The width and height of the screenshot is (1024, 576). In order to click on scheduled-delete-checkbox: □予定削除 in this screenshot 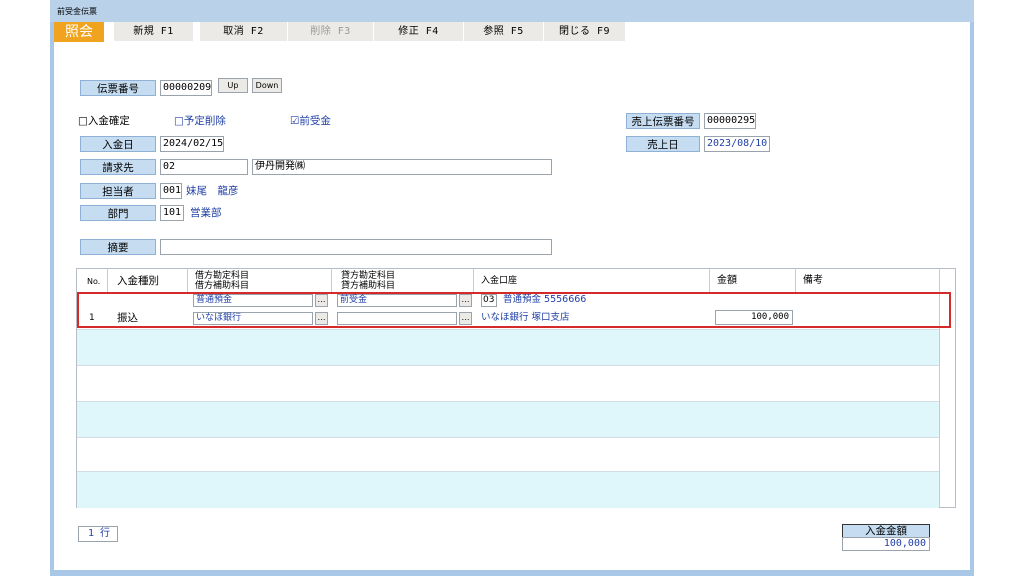, I will do `click(200, 121)`.